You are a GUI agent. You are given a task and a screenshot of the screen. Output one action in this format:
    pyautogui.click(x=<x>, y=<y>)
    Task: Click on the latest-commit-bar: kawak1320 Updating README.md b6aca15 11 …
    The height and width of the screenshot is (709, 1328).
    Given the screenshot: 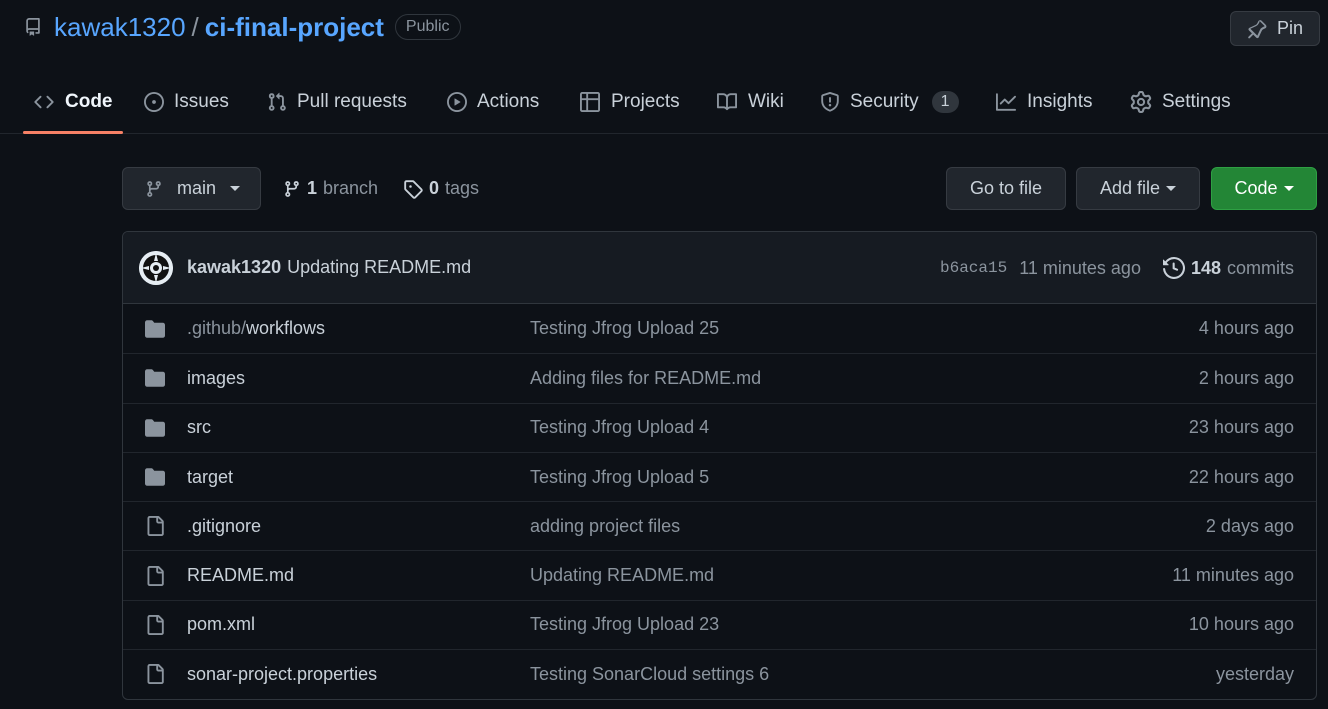 What is the action you would take?
    pyautogui.click(x=719, y=268)
    